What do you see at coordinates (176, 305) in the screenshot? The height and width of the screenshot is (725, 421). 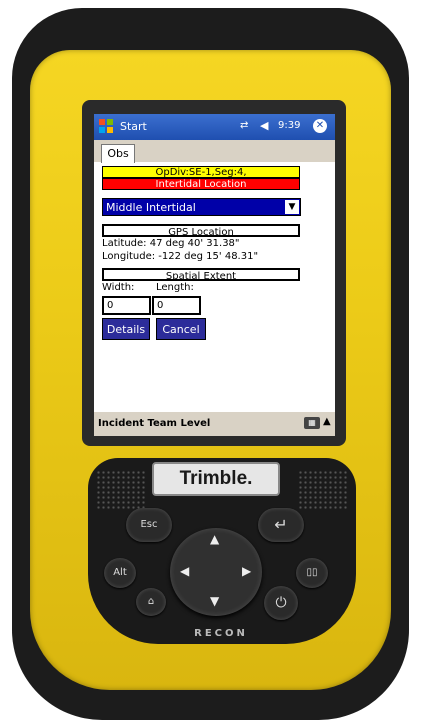 I see `length-input: 0` at bounding box center [176, 305].